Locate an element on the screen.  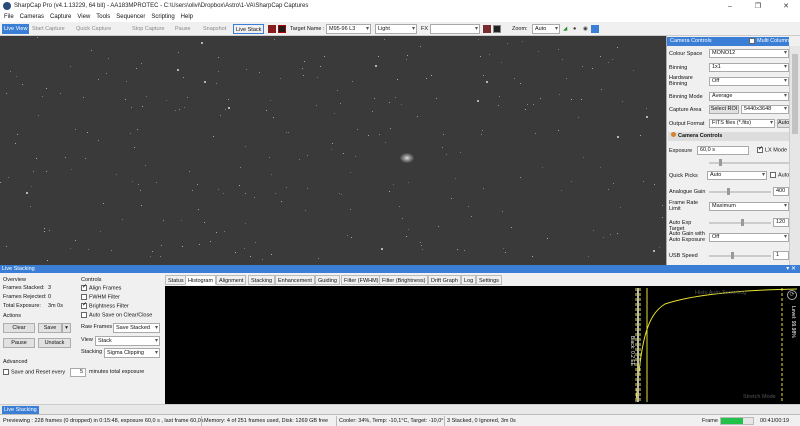
save-dropdown-button: ▾ is located at coordinates (66, 328).